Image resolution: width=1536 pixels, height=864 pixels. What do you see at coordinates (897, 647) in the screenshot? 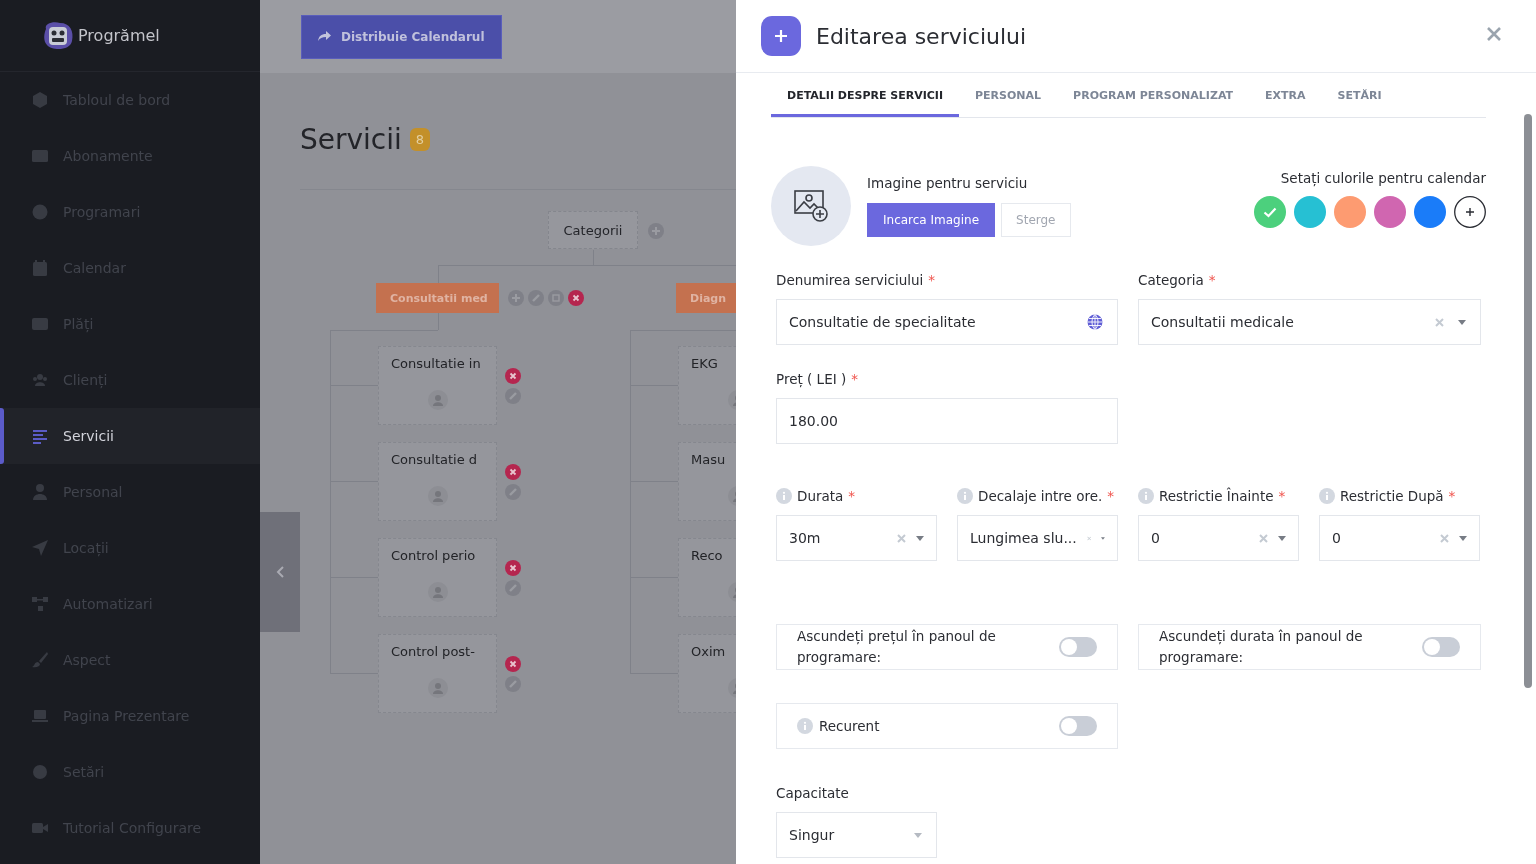
I see `toggle-label: Ascundeți prețul în panoul de programare:` at bounding box center [897, 647].